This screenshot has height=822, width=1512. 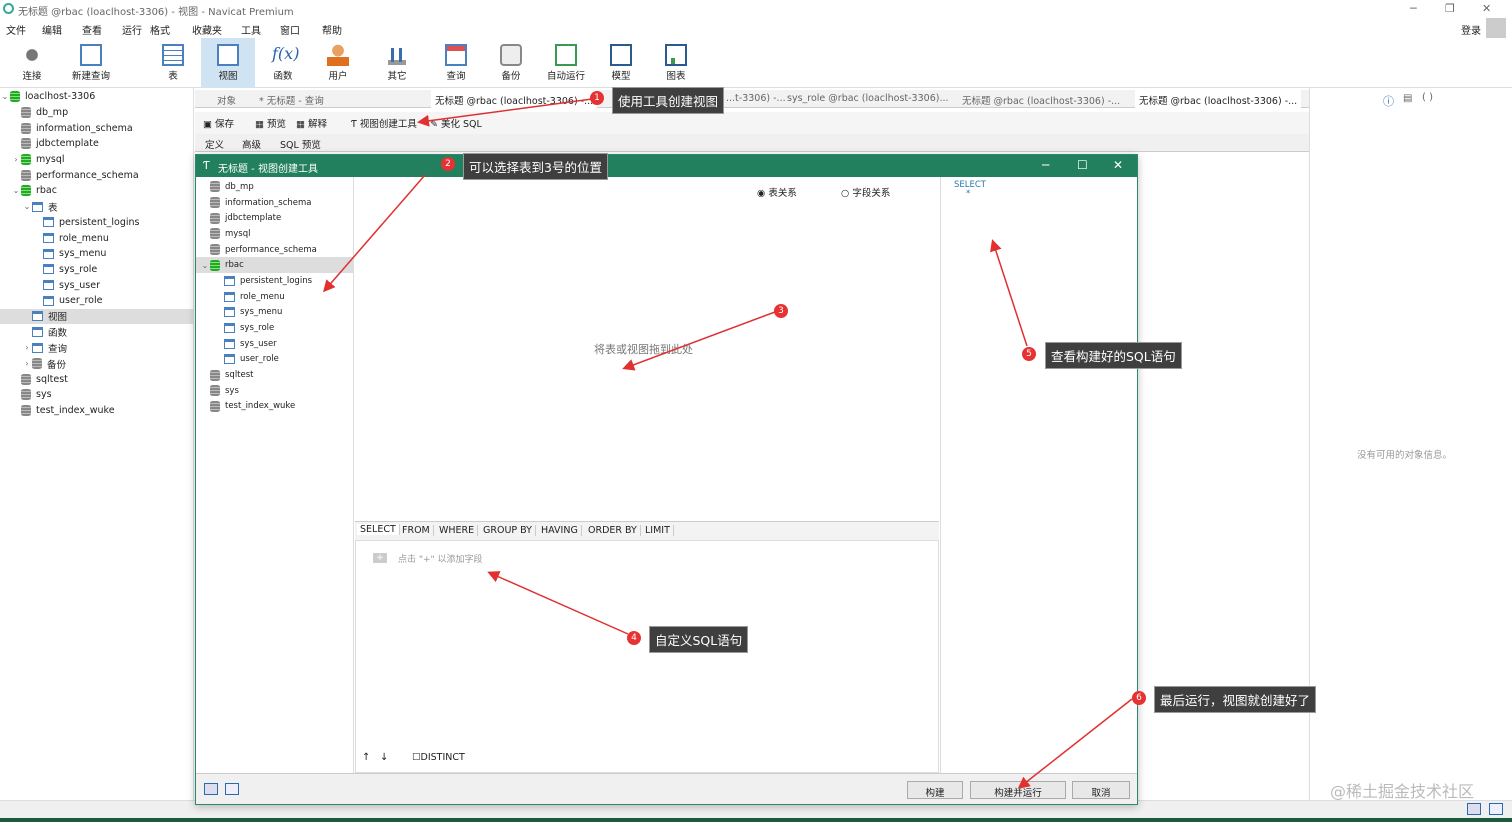 I want to click on tree-table-persistent_logins: persistent_logins, so click(x=96, y=223).